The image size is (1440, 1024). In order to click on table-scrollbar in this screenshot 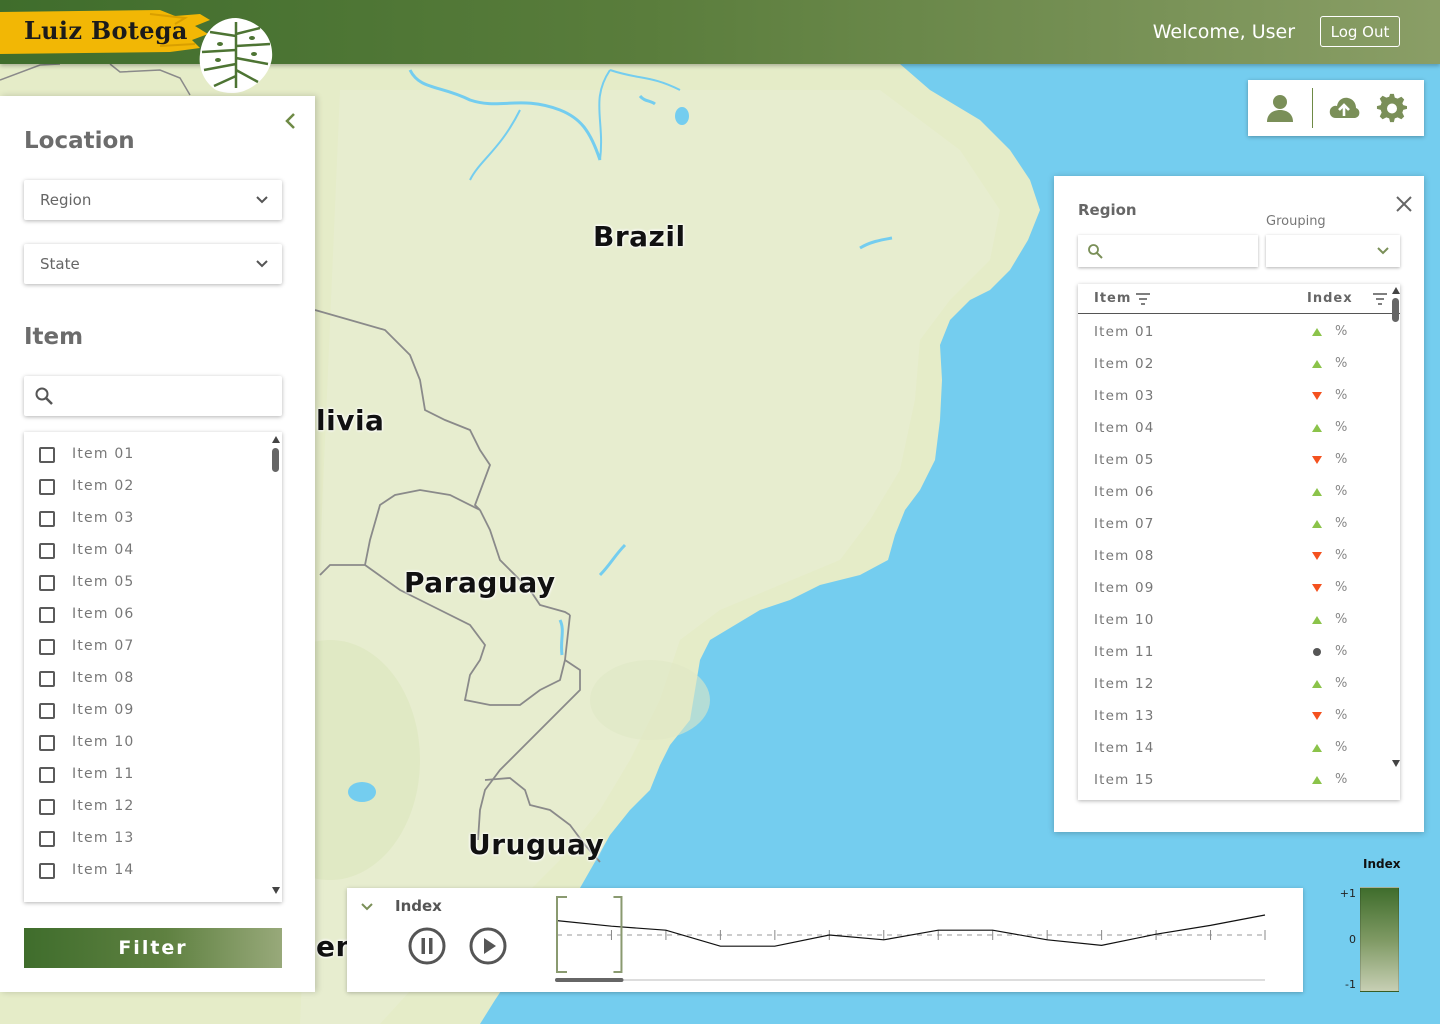, I will do `click(1395, 542)`.